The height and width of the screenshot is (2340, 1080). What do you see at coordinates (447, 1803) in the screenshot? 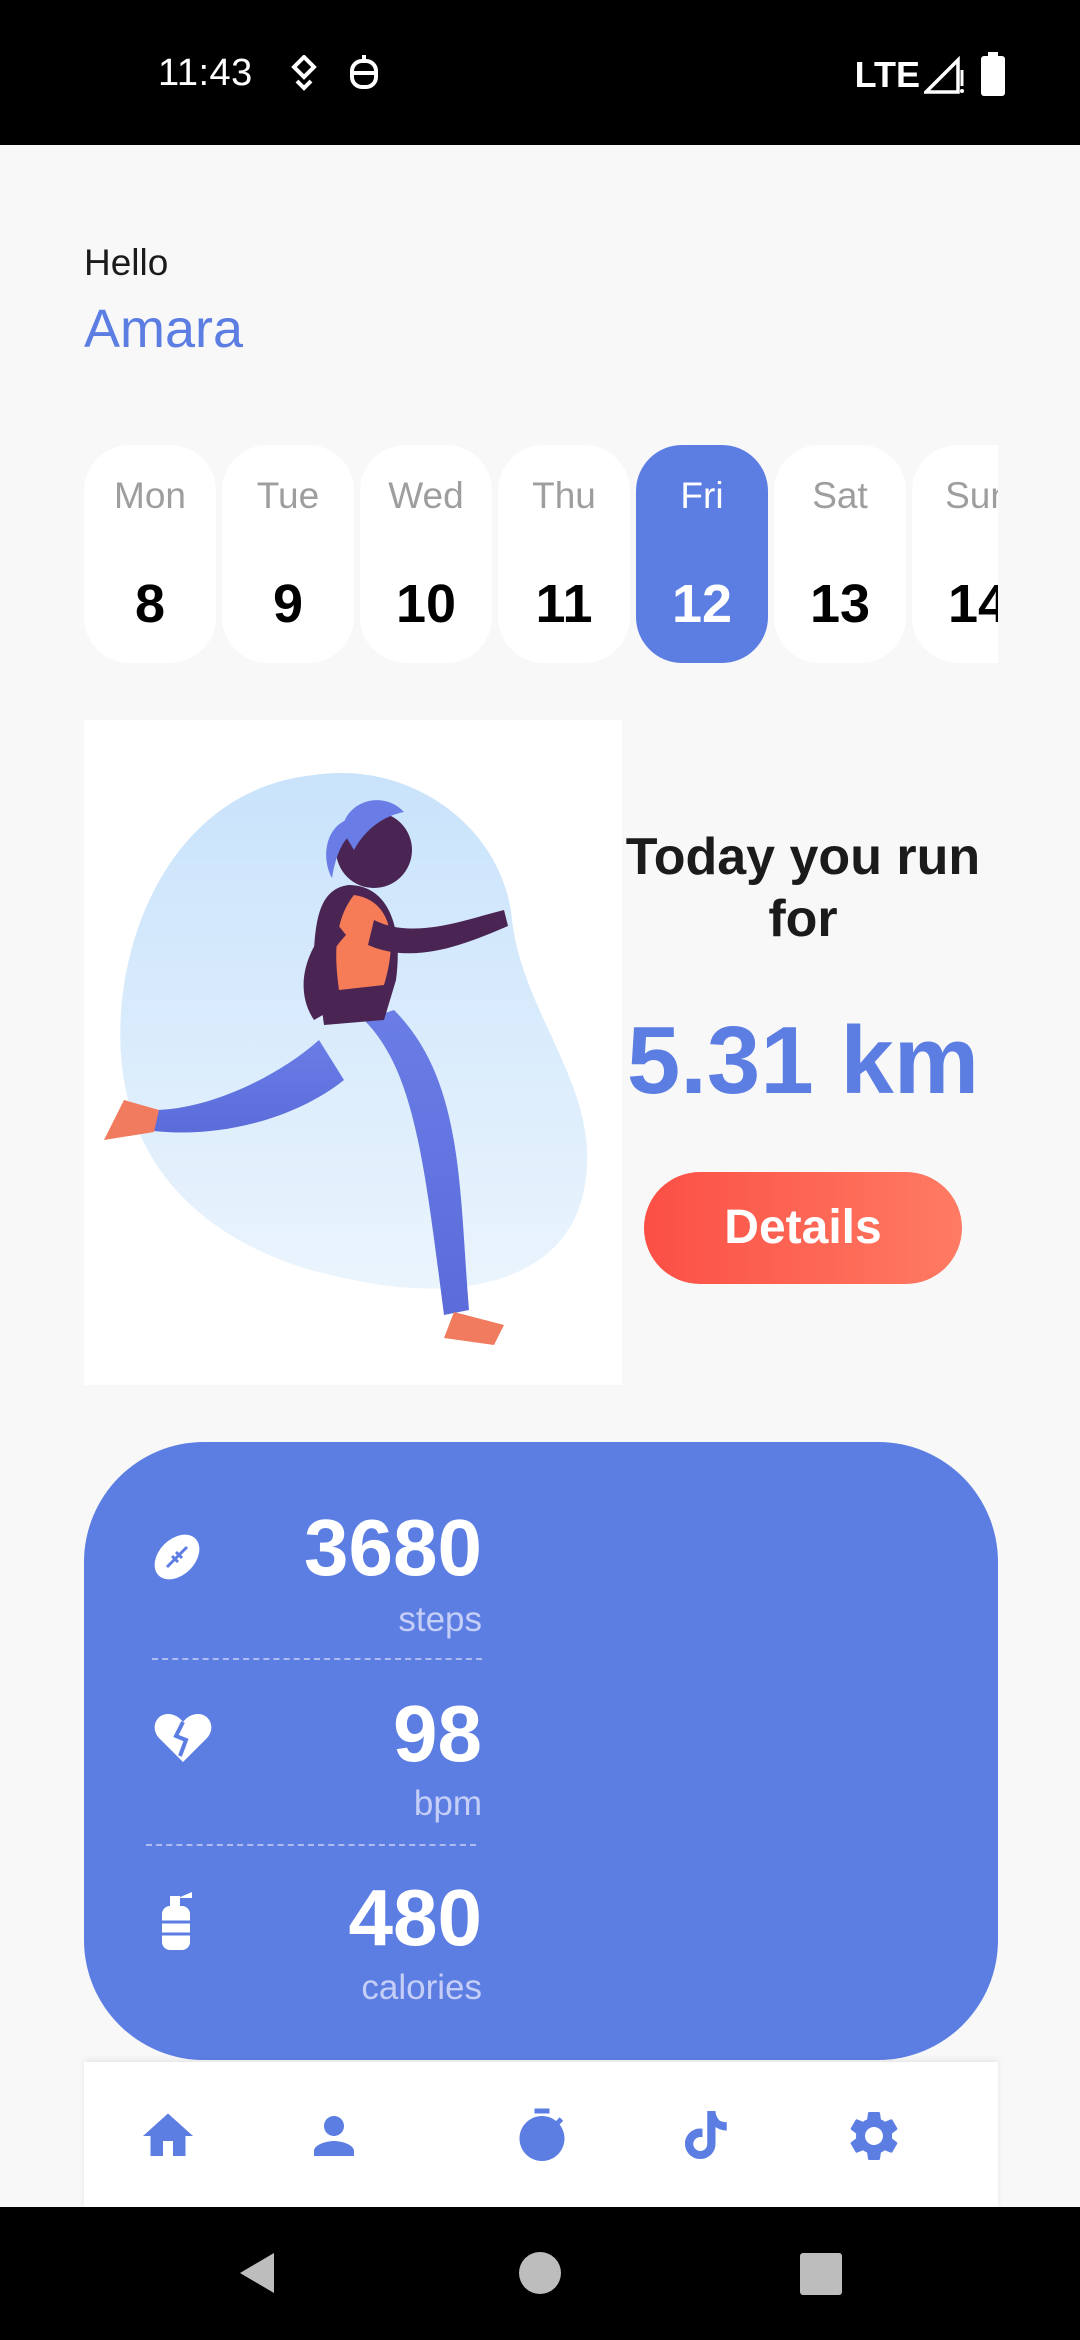
I see `heart-rate-unit: bpm` at bounding box center [447, 1803].